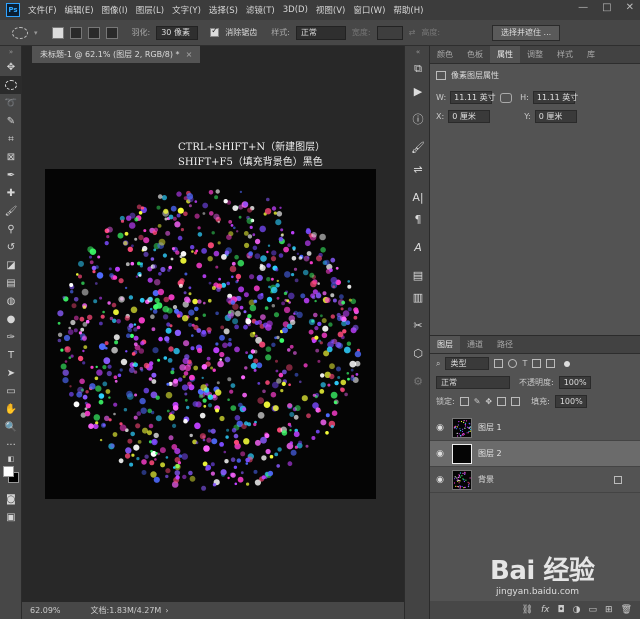 This screenshot has height=619, width=640. I want to click on add-selection-icon, so click(75, 32).